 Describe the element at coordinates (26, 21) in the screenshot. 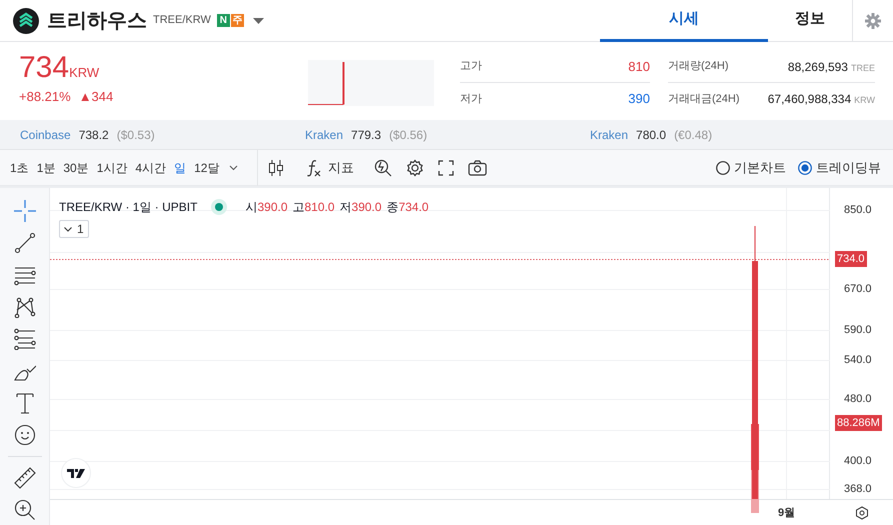

I see `coin-logo-icon` at that location.